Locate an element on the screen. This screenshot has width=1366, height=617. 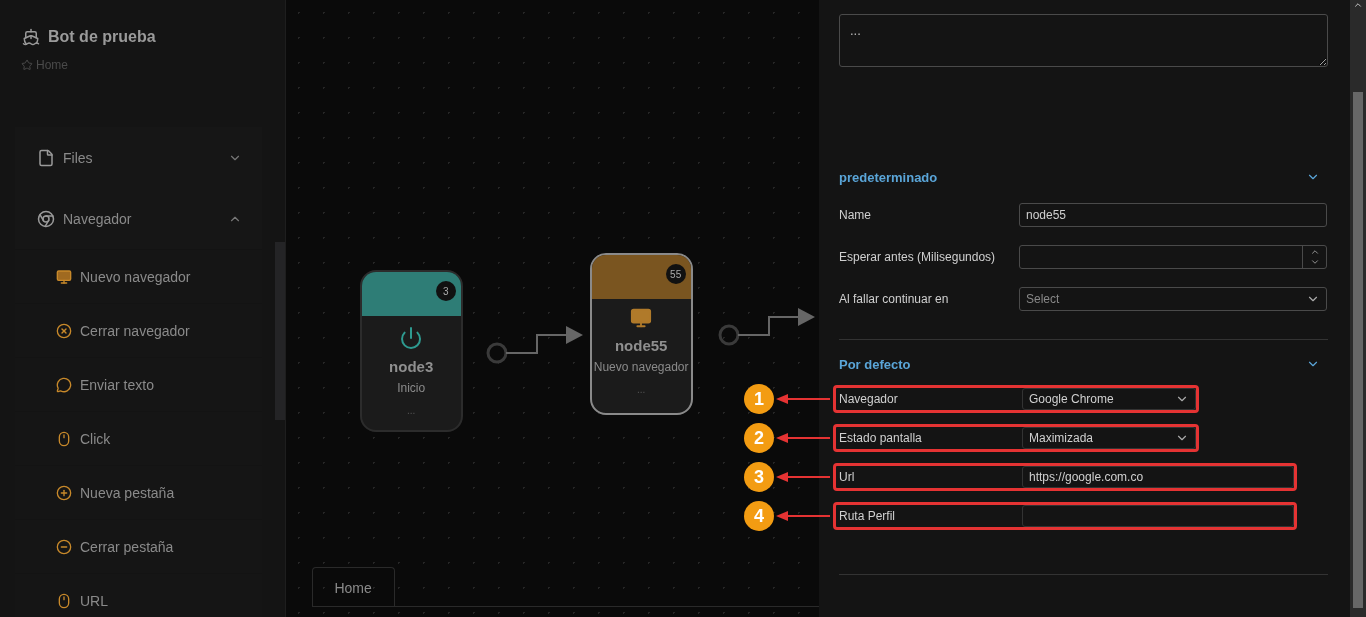
field-label: Estado pantalla is located at coordinates (881, 438).